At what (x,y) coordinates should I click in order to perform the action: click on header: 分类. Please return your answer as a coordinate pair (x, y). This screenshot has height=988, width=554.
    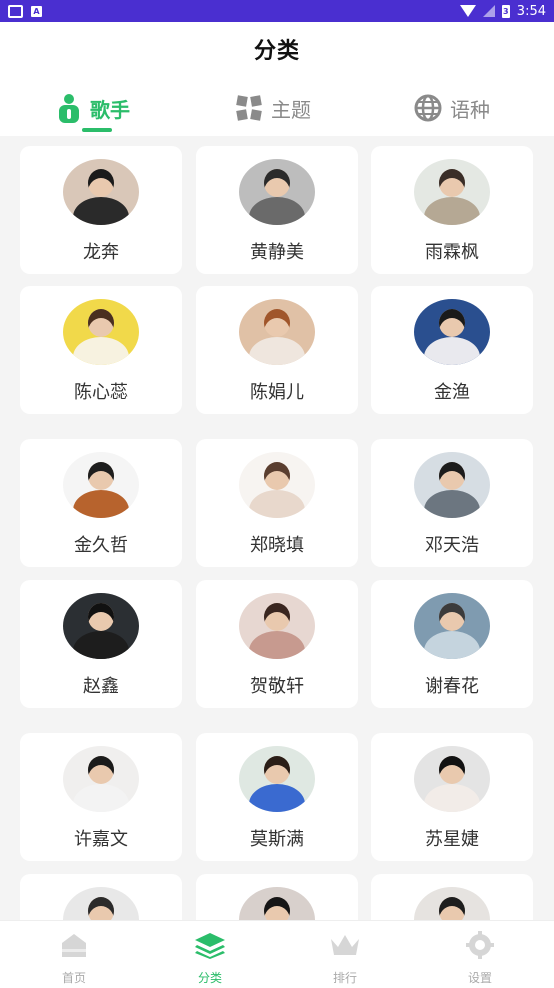
    Looking at the image, I should click on (277, 49).